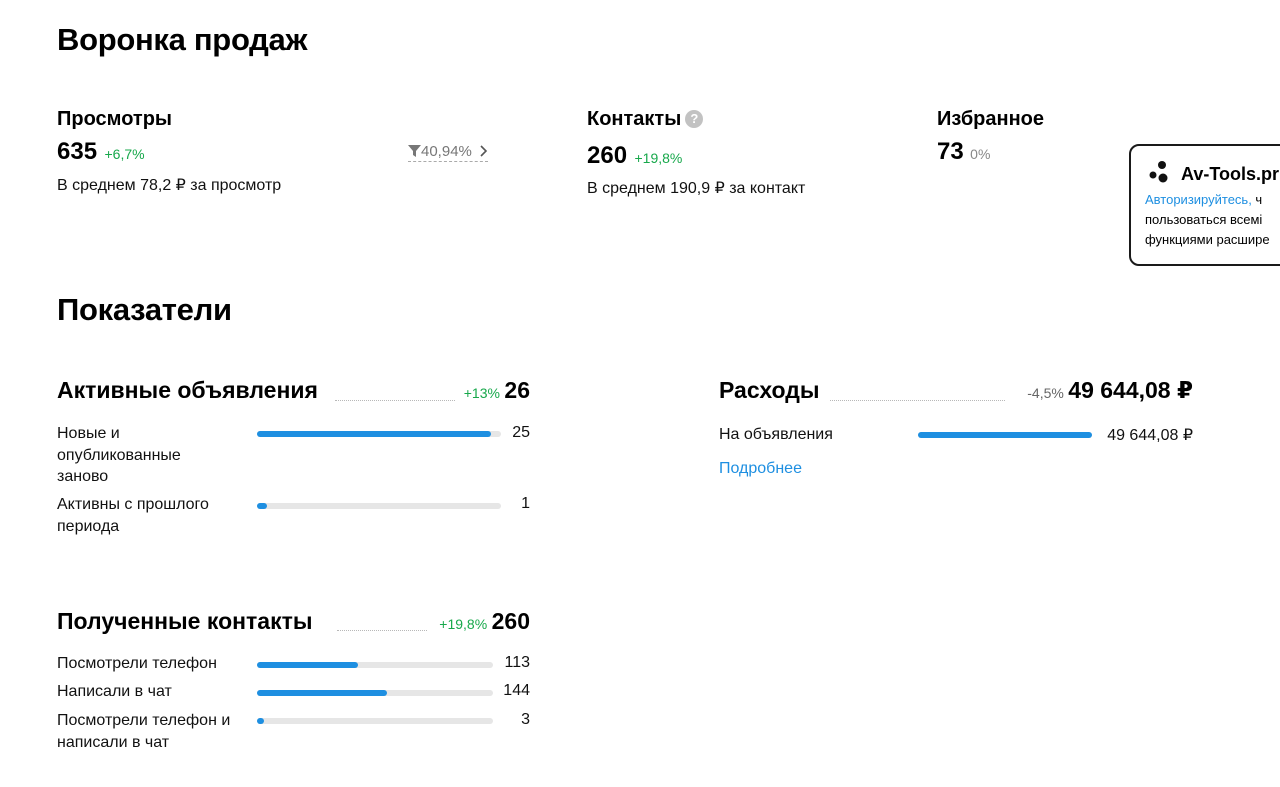 The image size is (1280, 787). Describe the element at coordinates (1159, 172) in the screenshot. I see `av-tools-logo-icon` at that location.